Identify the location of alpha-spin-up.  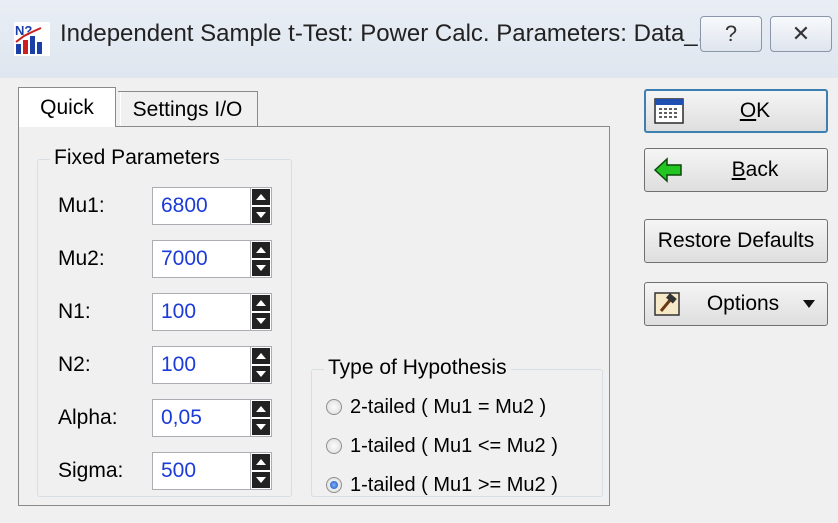
(261, 409).